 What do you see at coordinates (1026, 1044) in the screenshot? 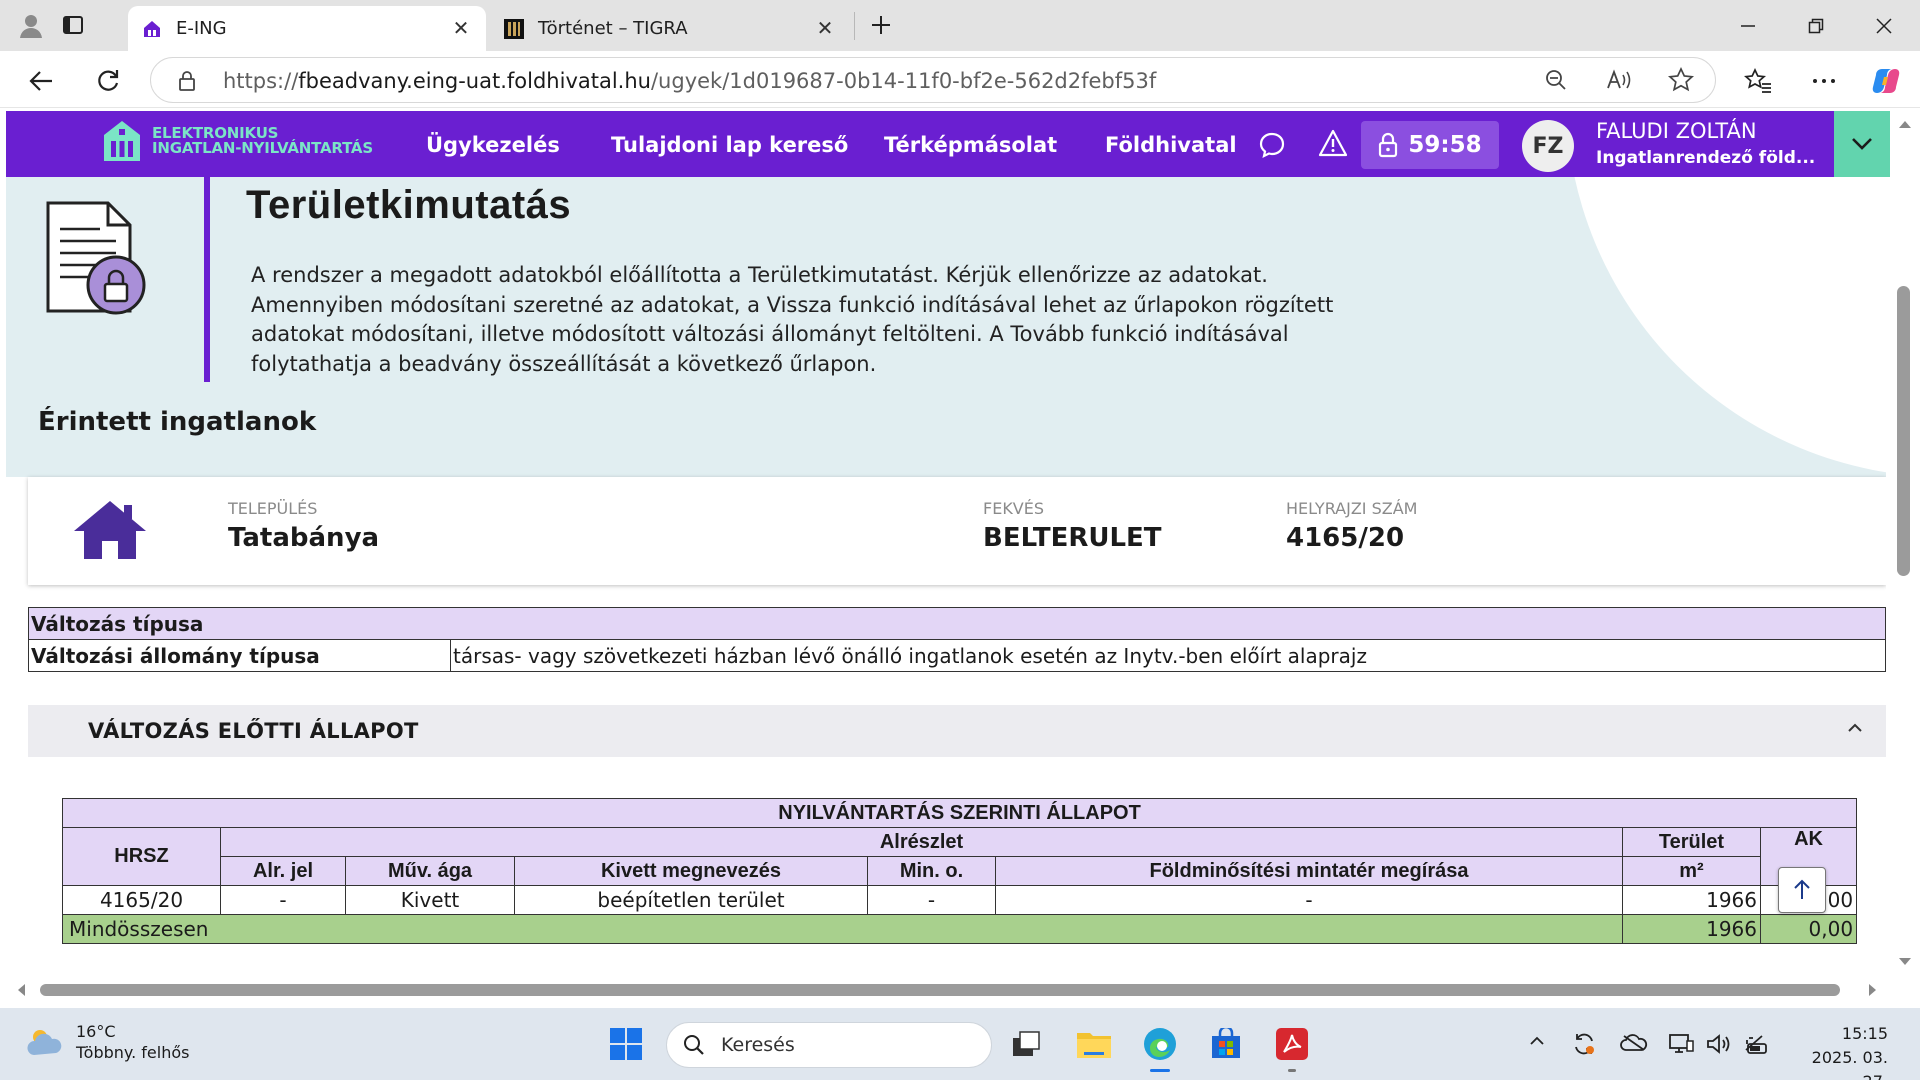
I see `task-view-icon` at bounding box center [1026, 1044].